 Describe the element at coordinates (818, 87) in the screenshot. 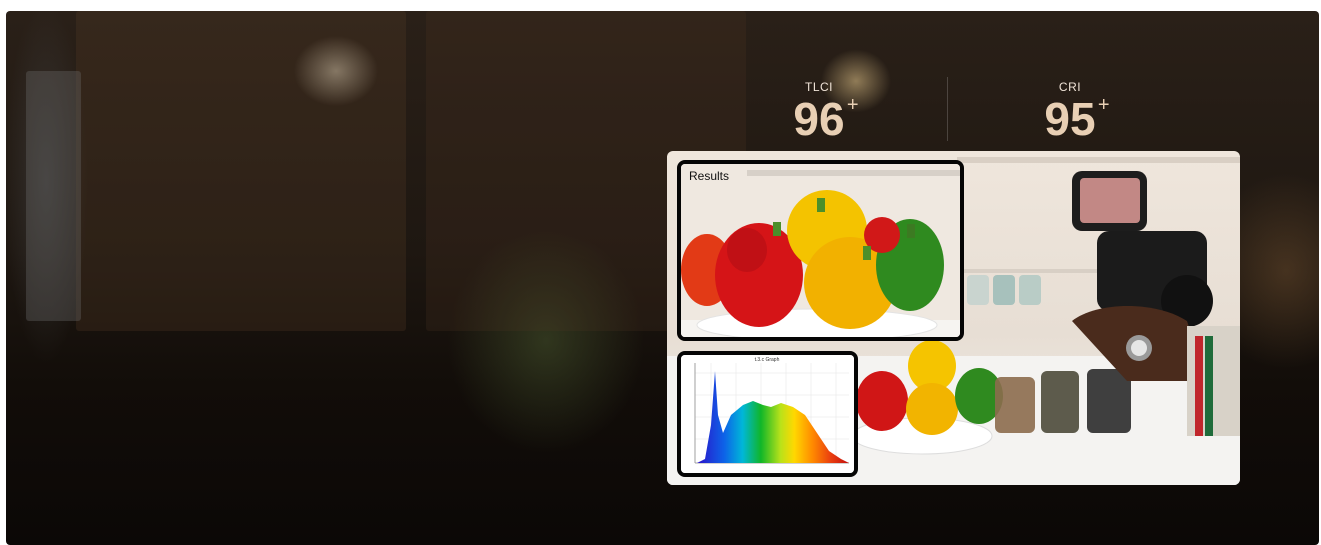

I see `tlci-label: TLCI` at that location.